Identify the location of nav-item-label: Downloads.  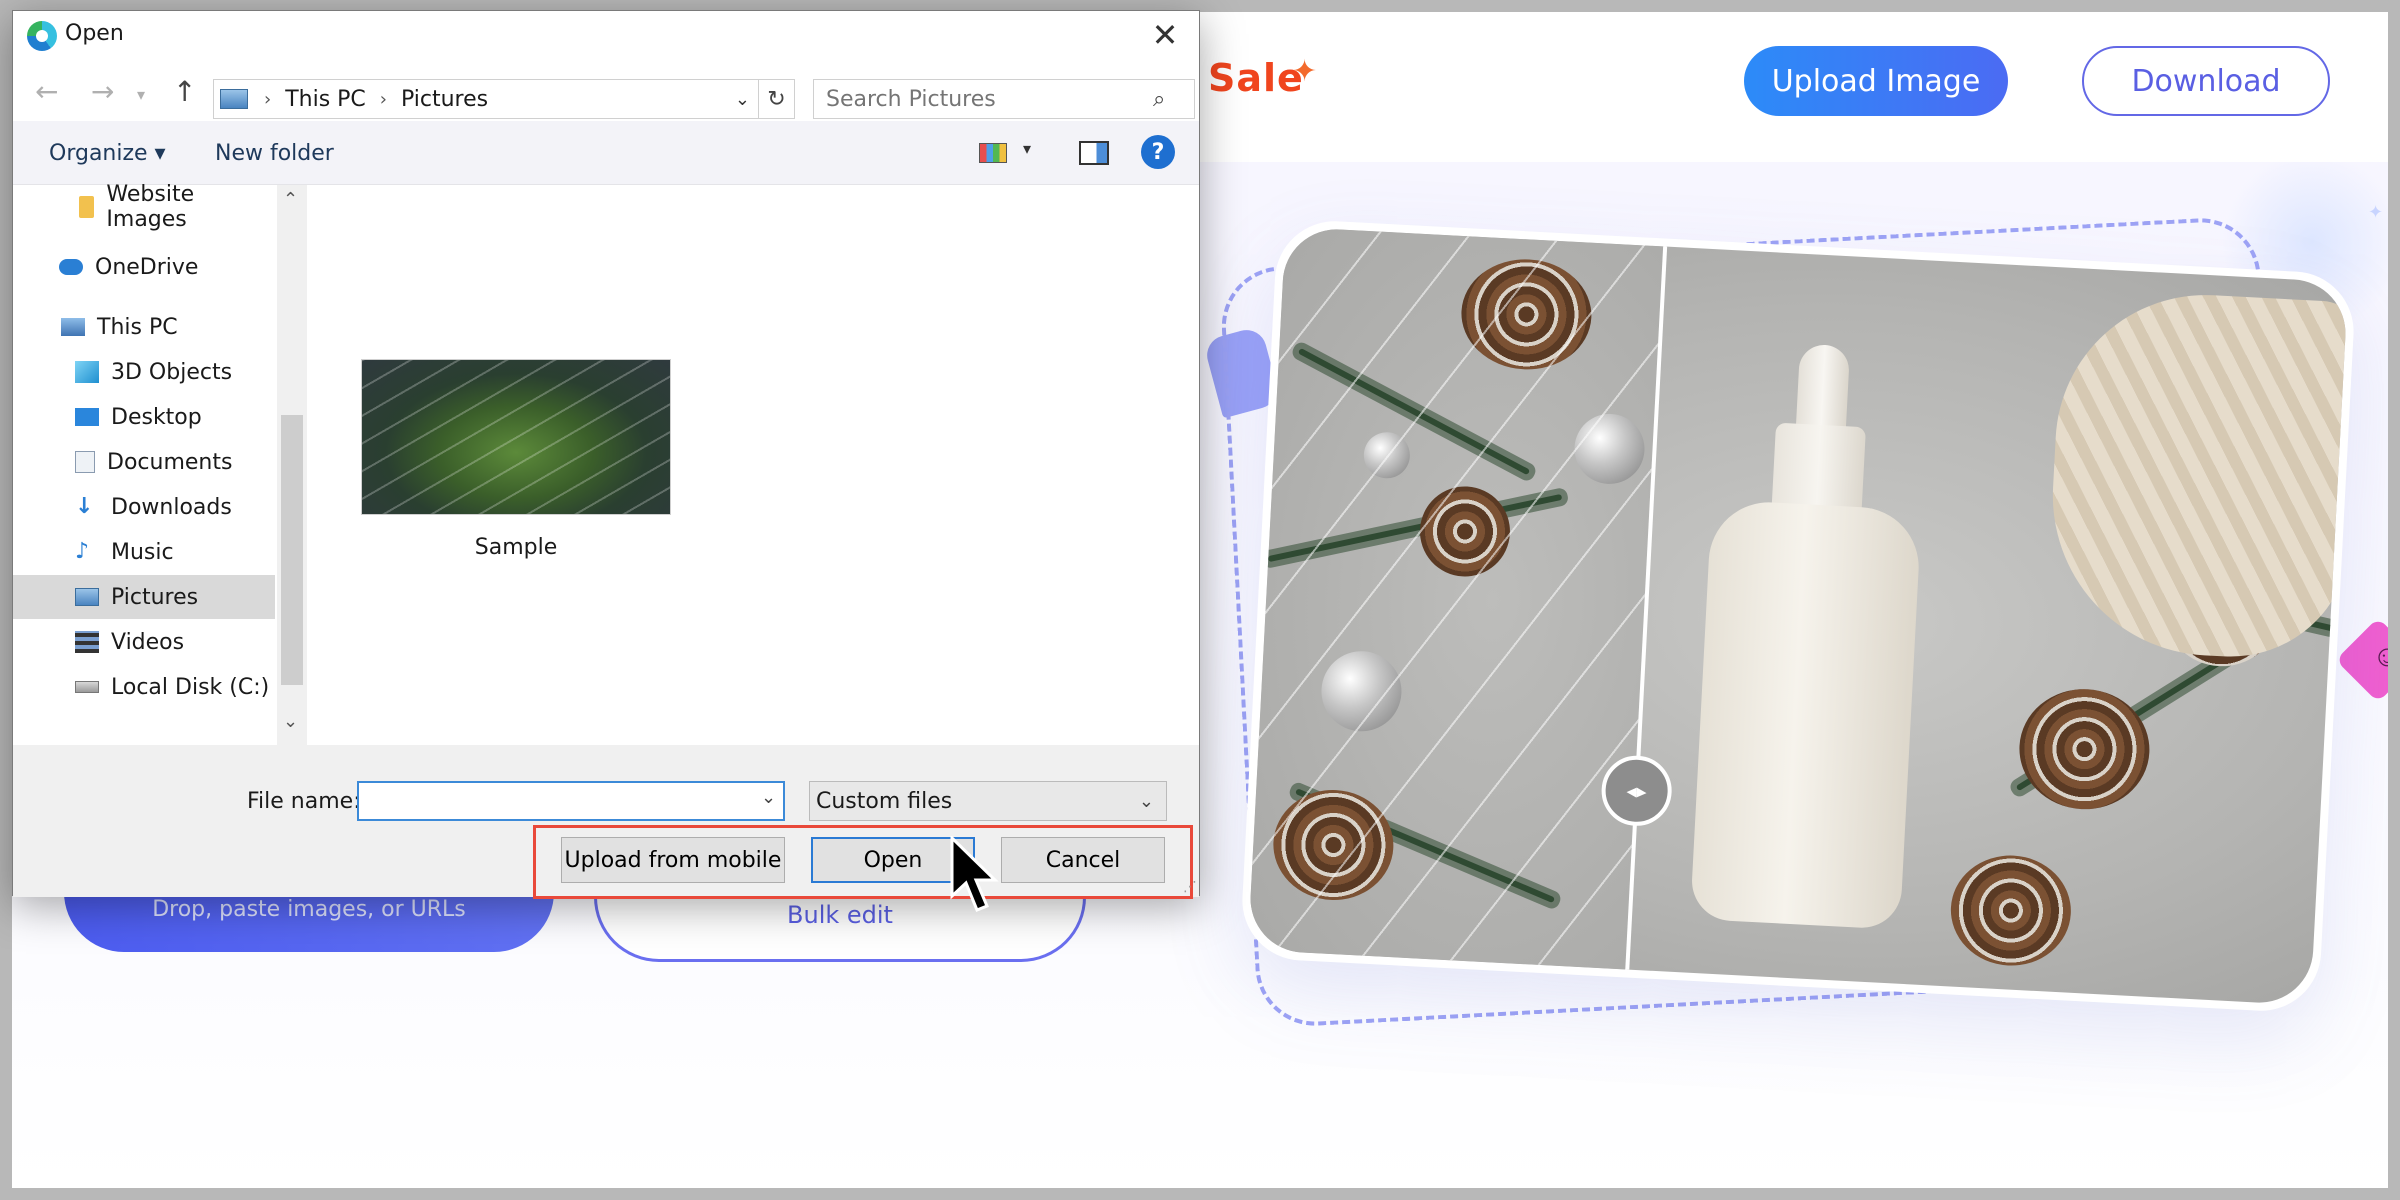
(171, 507).